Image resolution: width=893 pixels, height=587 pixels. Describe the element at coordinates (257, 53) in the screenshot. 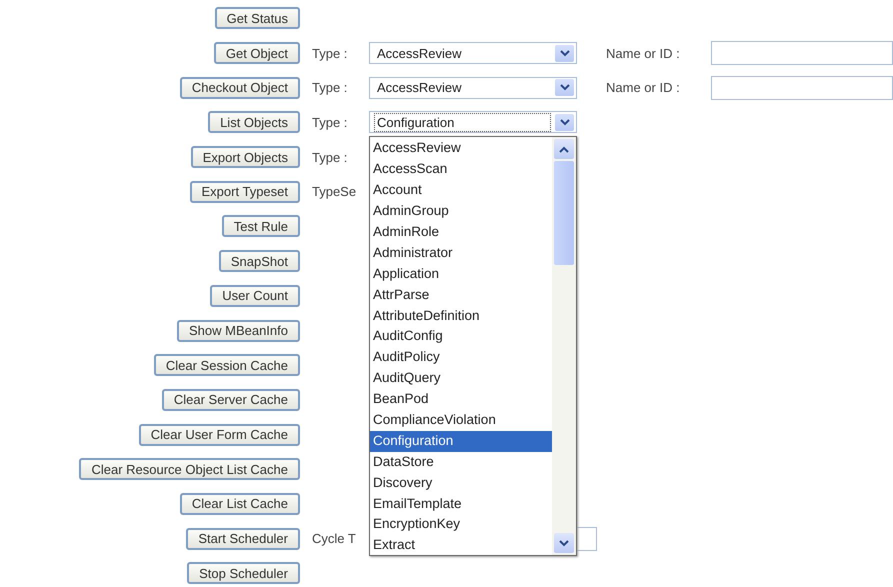

I see `action-button: Get Object` at that location.